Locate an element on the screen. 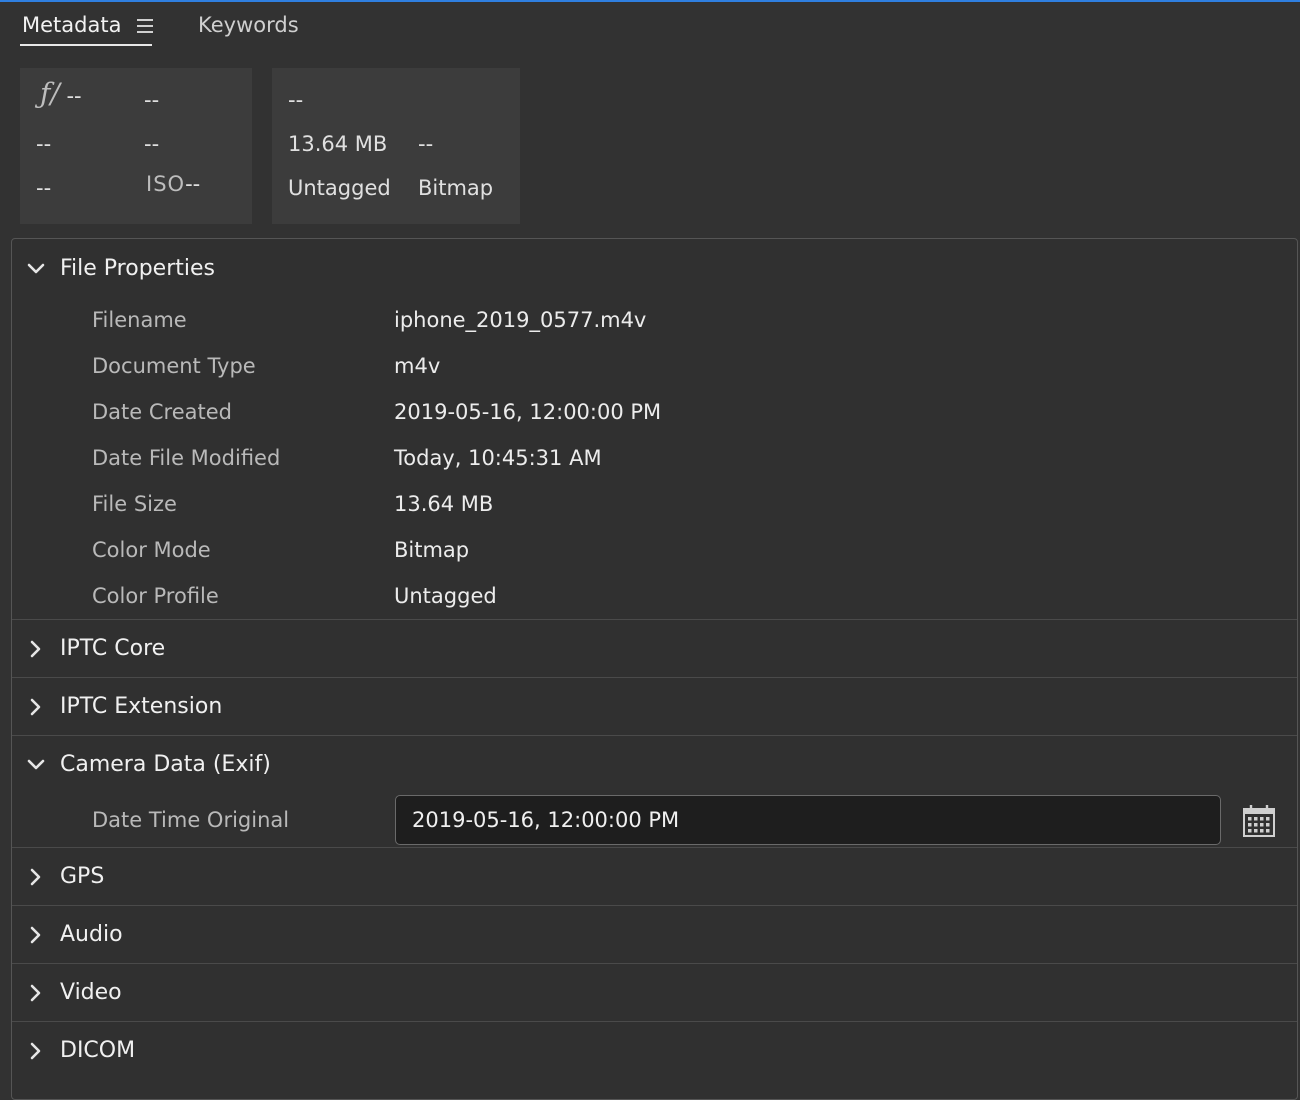 Image resolution: width=1300 pixels, height=1100 pixels. camera-info-box: ƒ/ -- -- -- -- -- ISO-- is located at coordinates (136, 146).